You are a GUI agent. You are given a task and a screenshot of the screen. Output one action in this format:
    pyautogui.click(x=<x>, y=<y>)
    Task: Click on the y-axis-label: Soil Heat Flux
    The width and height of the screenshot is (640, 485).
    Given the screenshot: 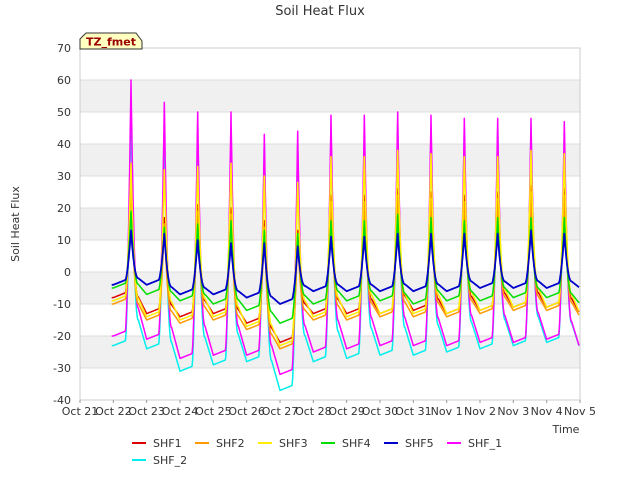 What is the action you would take?
    pyautogui.click(x=15, y=224)
    